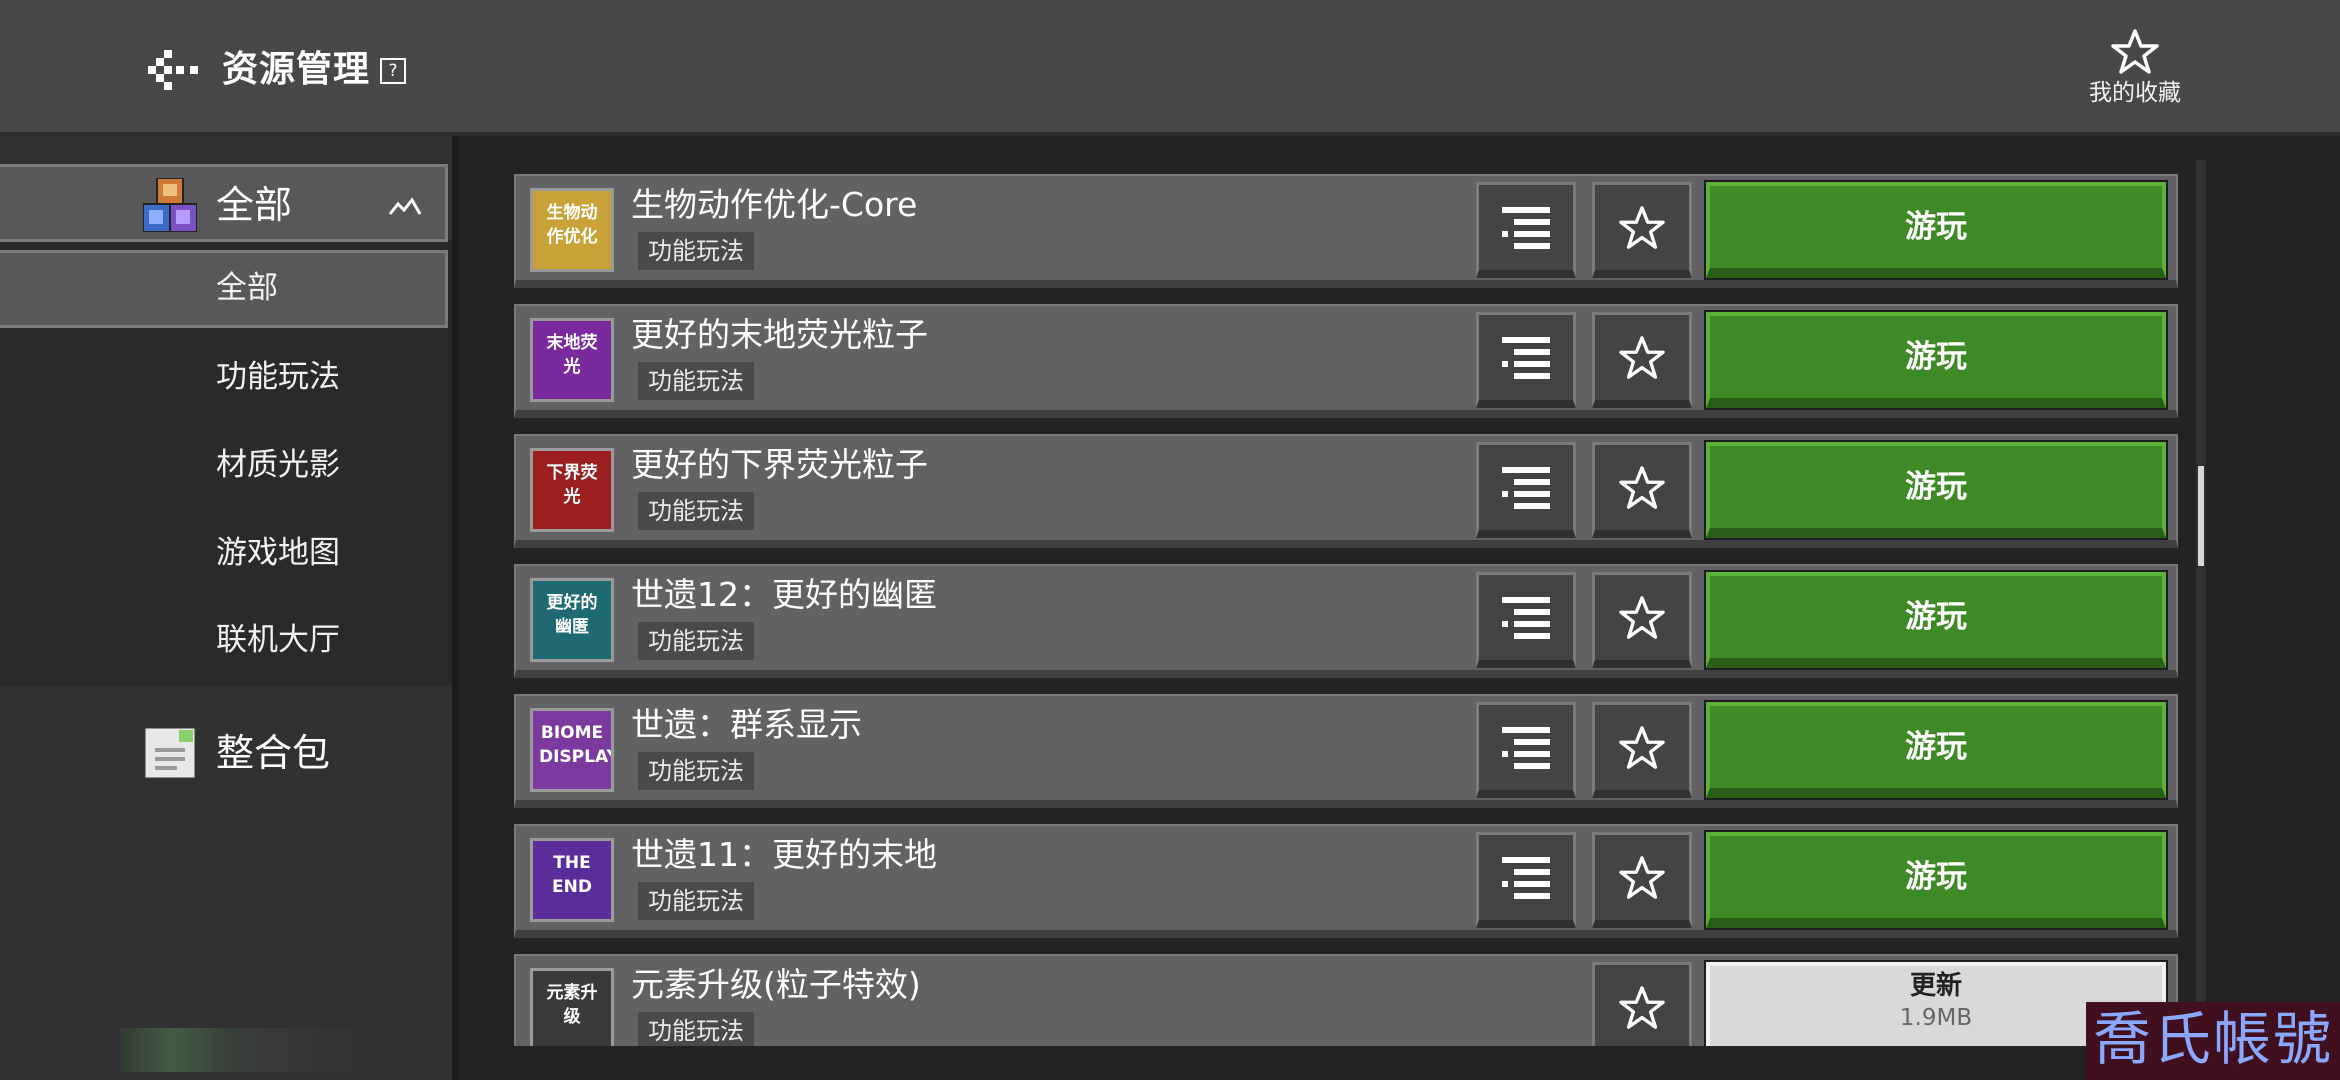 This screenshot has width=2340, height=1080. I want to click on blocks-icon, so click(170, 205).